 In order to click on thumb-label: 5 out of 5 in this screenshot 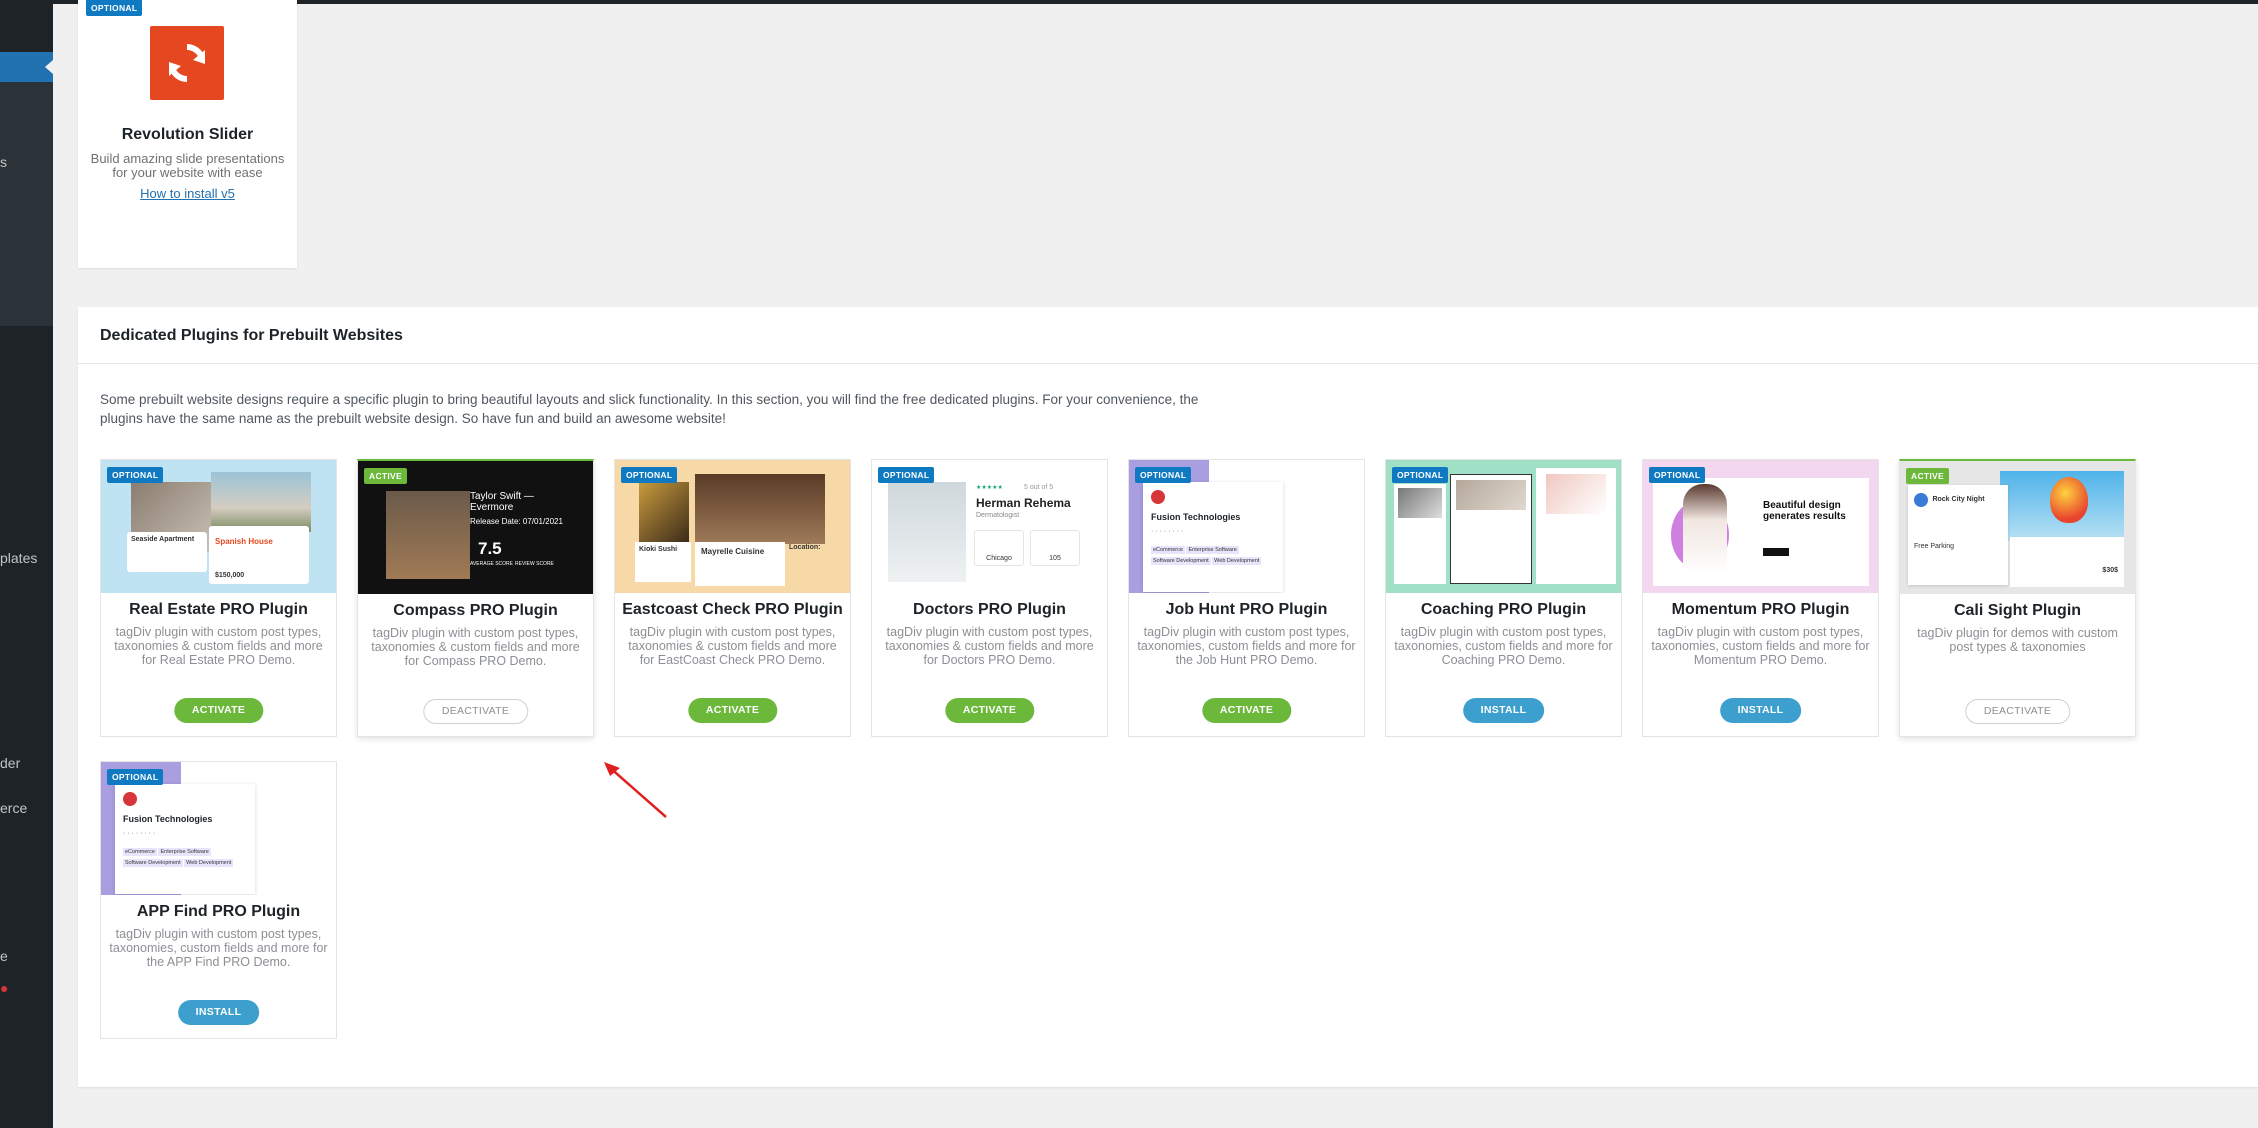, I will do `click(1039, 487)`.